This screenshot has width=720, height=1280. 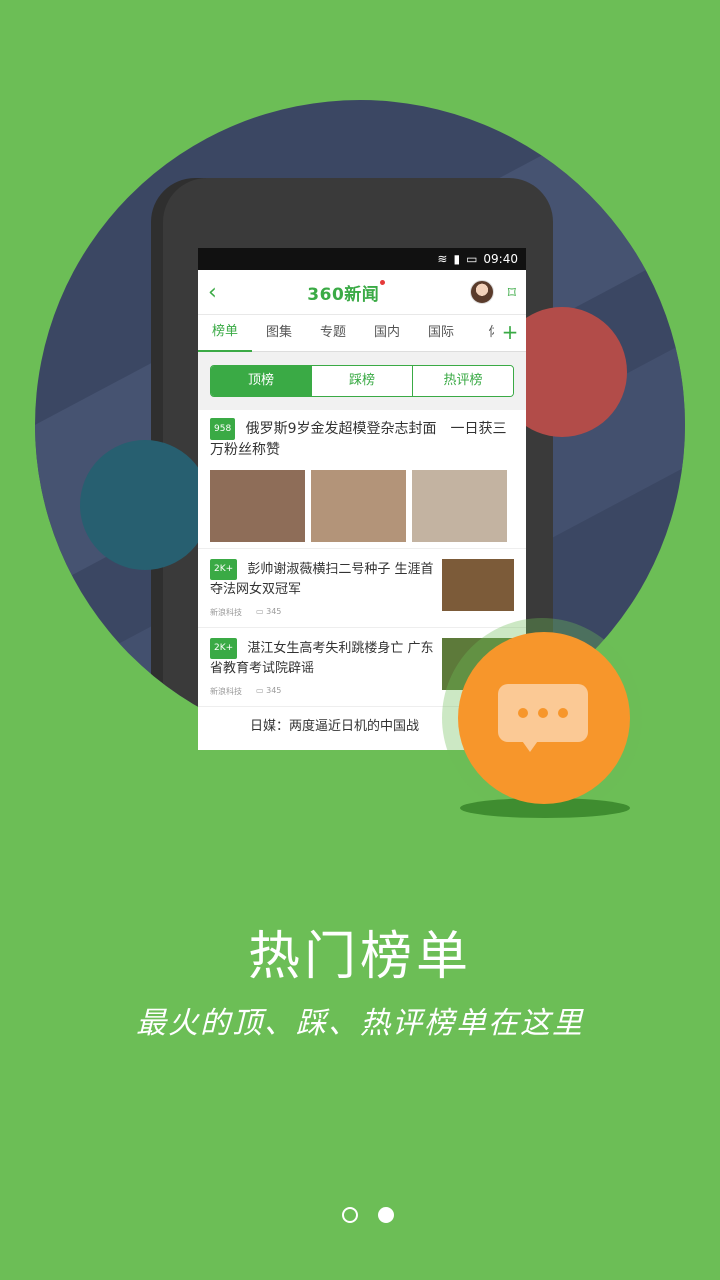 What do you see at coordinates (261, 381) in the screenshot?
I see `segment-top: 顶榜` at bounding box center [261, 381].